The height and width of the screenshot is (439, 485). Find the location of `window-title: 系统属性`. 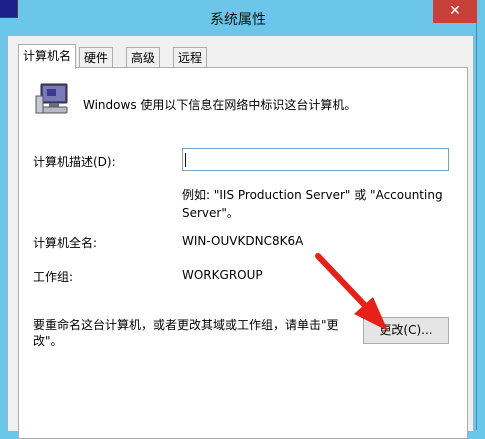

window-title: 系统属性 is located at coordinates (238, 20).